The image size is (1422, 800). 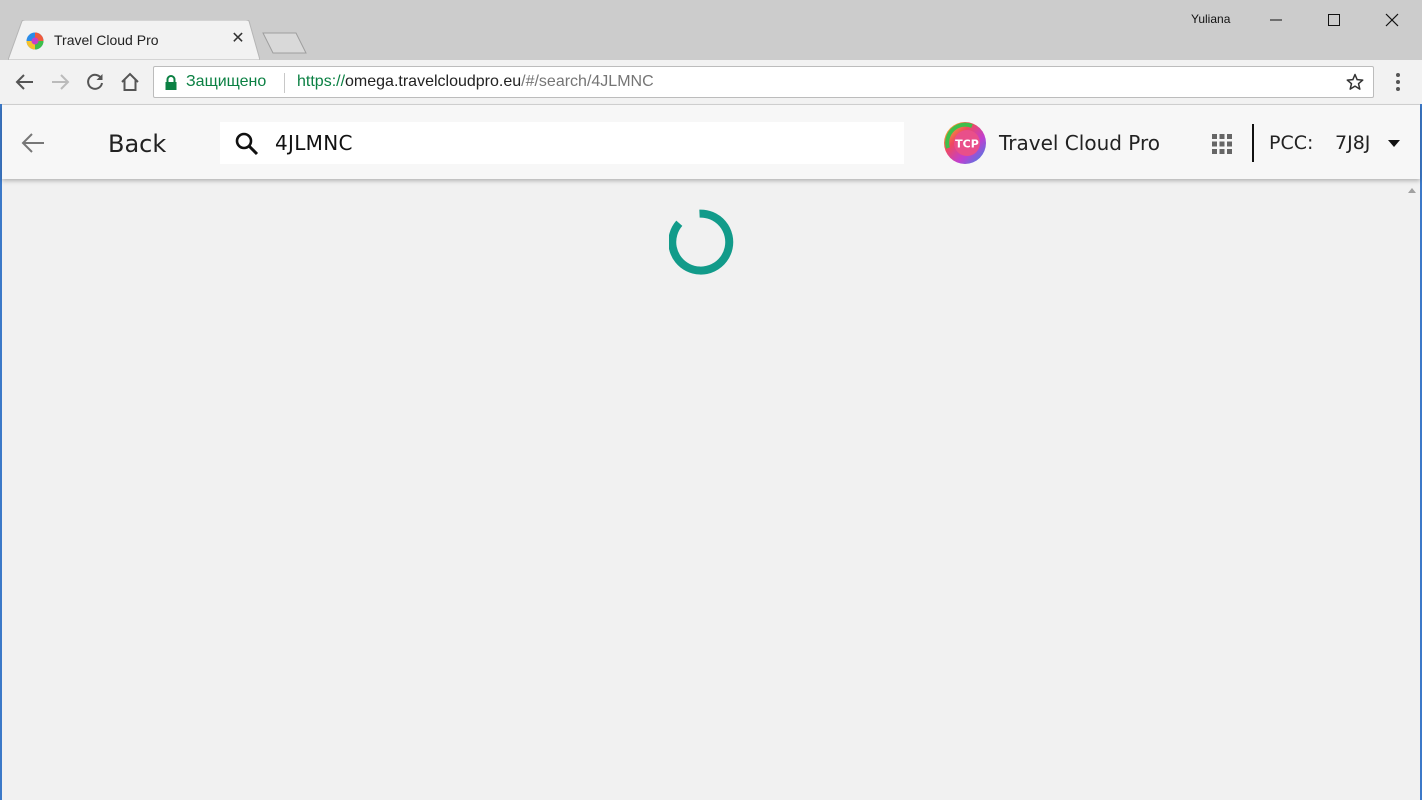 I want to click on search-input: 4JLMNC, so click(x=562, y=143).